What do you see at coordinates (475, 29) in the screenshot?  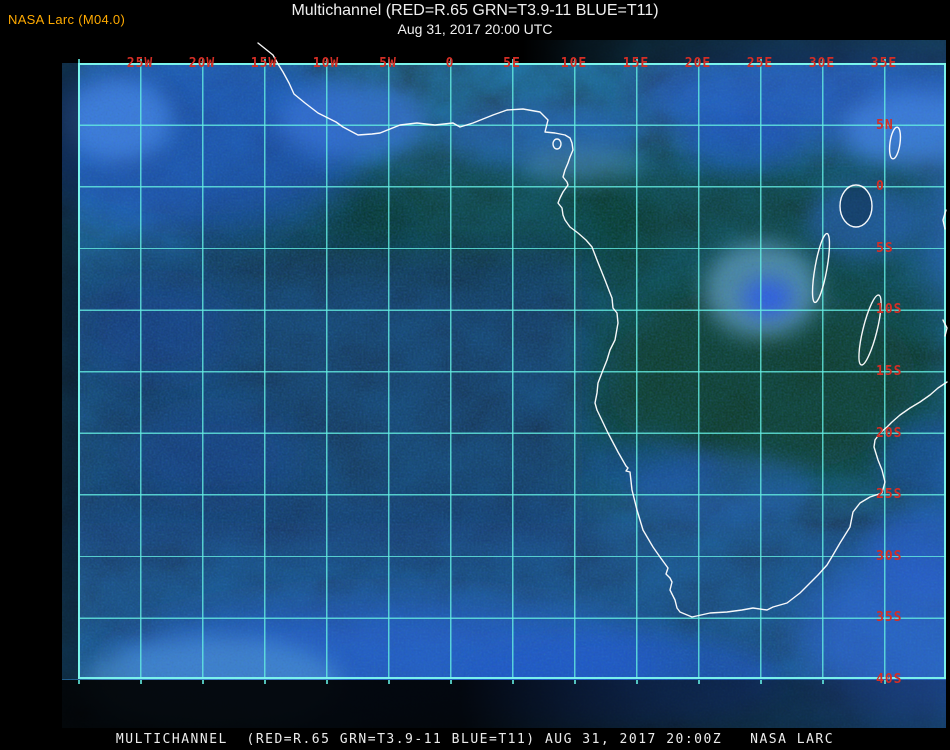 I see `page-subtitle: Aug 31, 2017 20:00 UTC` at bounding box center [475, 29].